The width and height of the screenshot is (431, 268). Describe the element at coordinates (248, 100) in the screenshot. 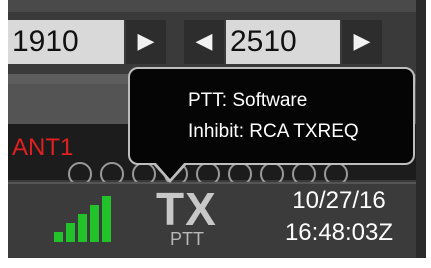

I see `tooltip-ptt-line: PTT: Software` at that location.